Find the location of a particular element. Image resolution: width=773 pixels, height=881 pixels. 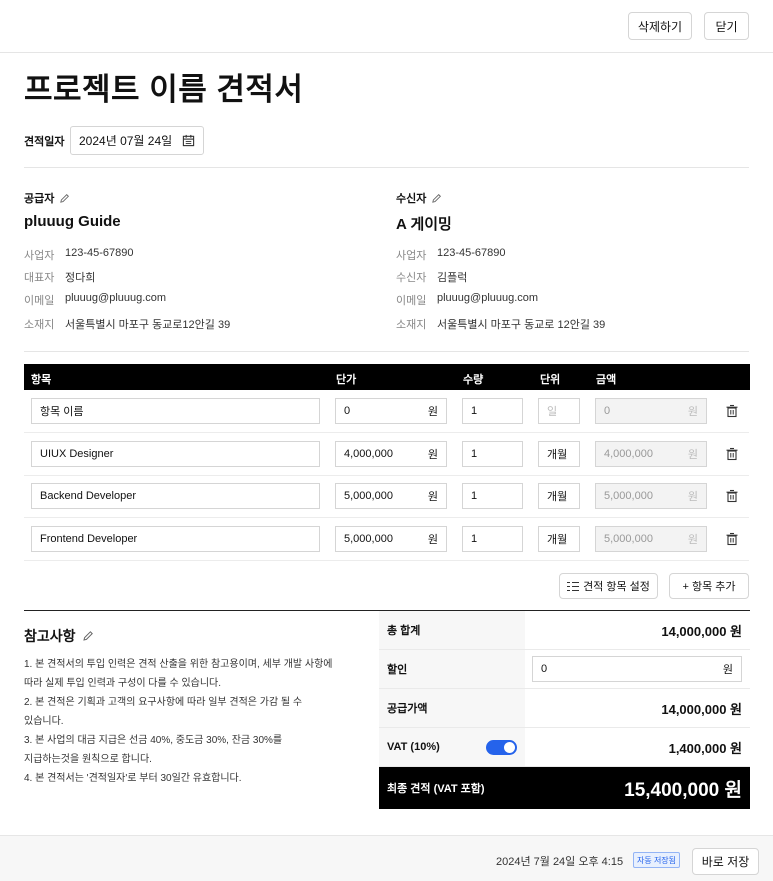

notes-line: 4. 본 견적서는 '견적일자'로 부터 30일간 유효합니다. is located at coordinates (133, 778).